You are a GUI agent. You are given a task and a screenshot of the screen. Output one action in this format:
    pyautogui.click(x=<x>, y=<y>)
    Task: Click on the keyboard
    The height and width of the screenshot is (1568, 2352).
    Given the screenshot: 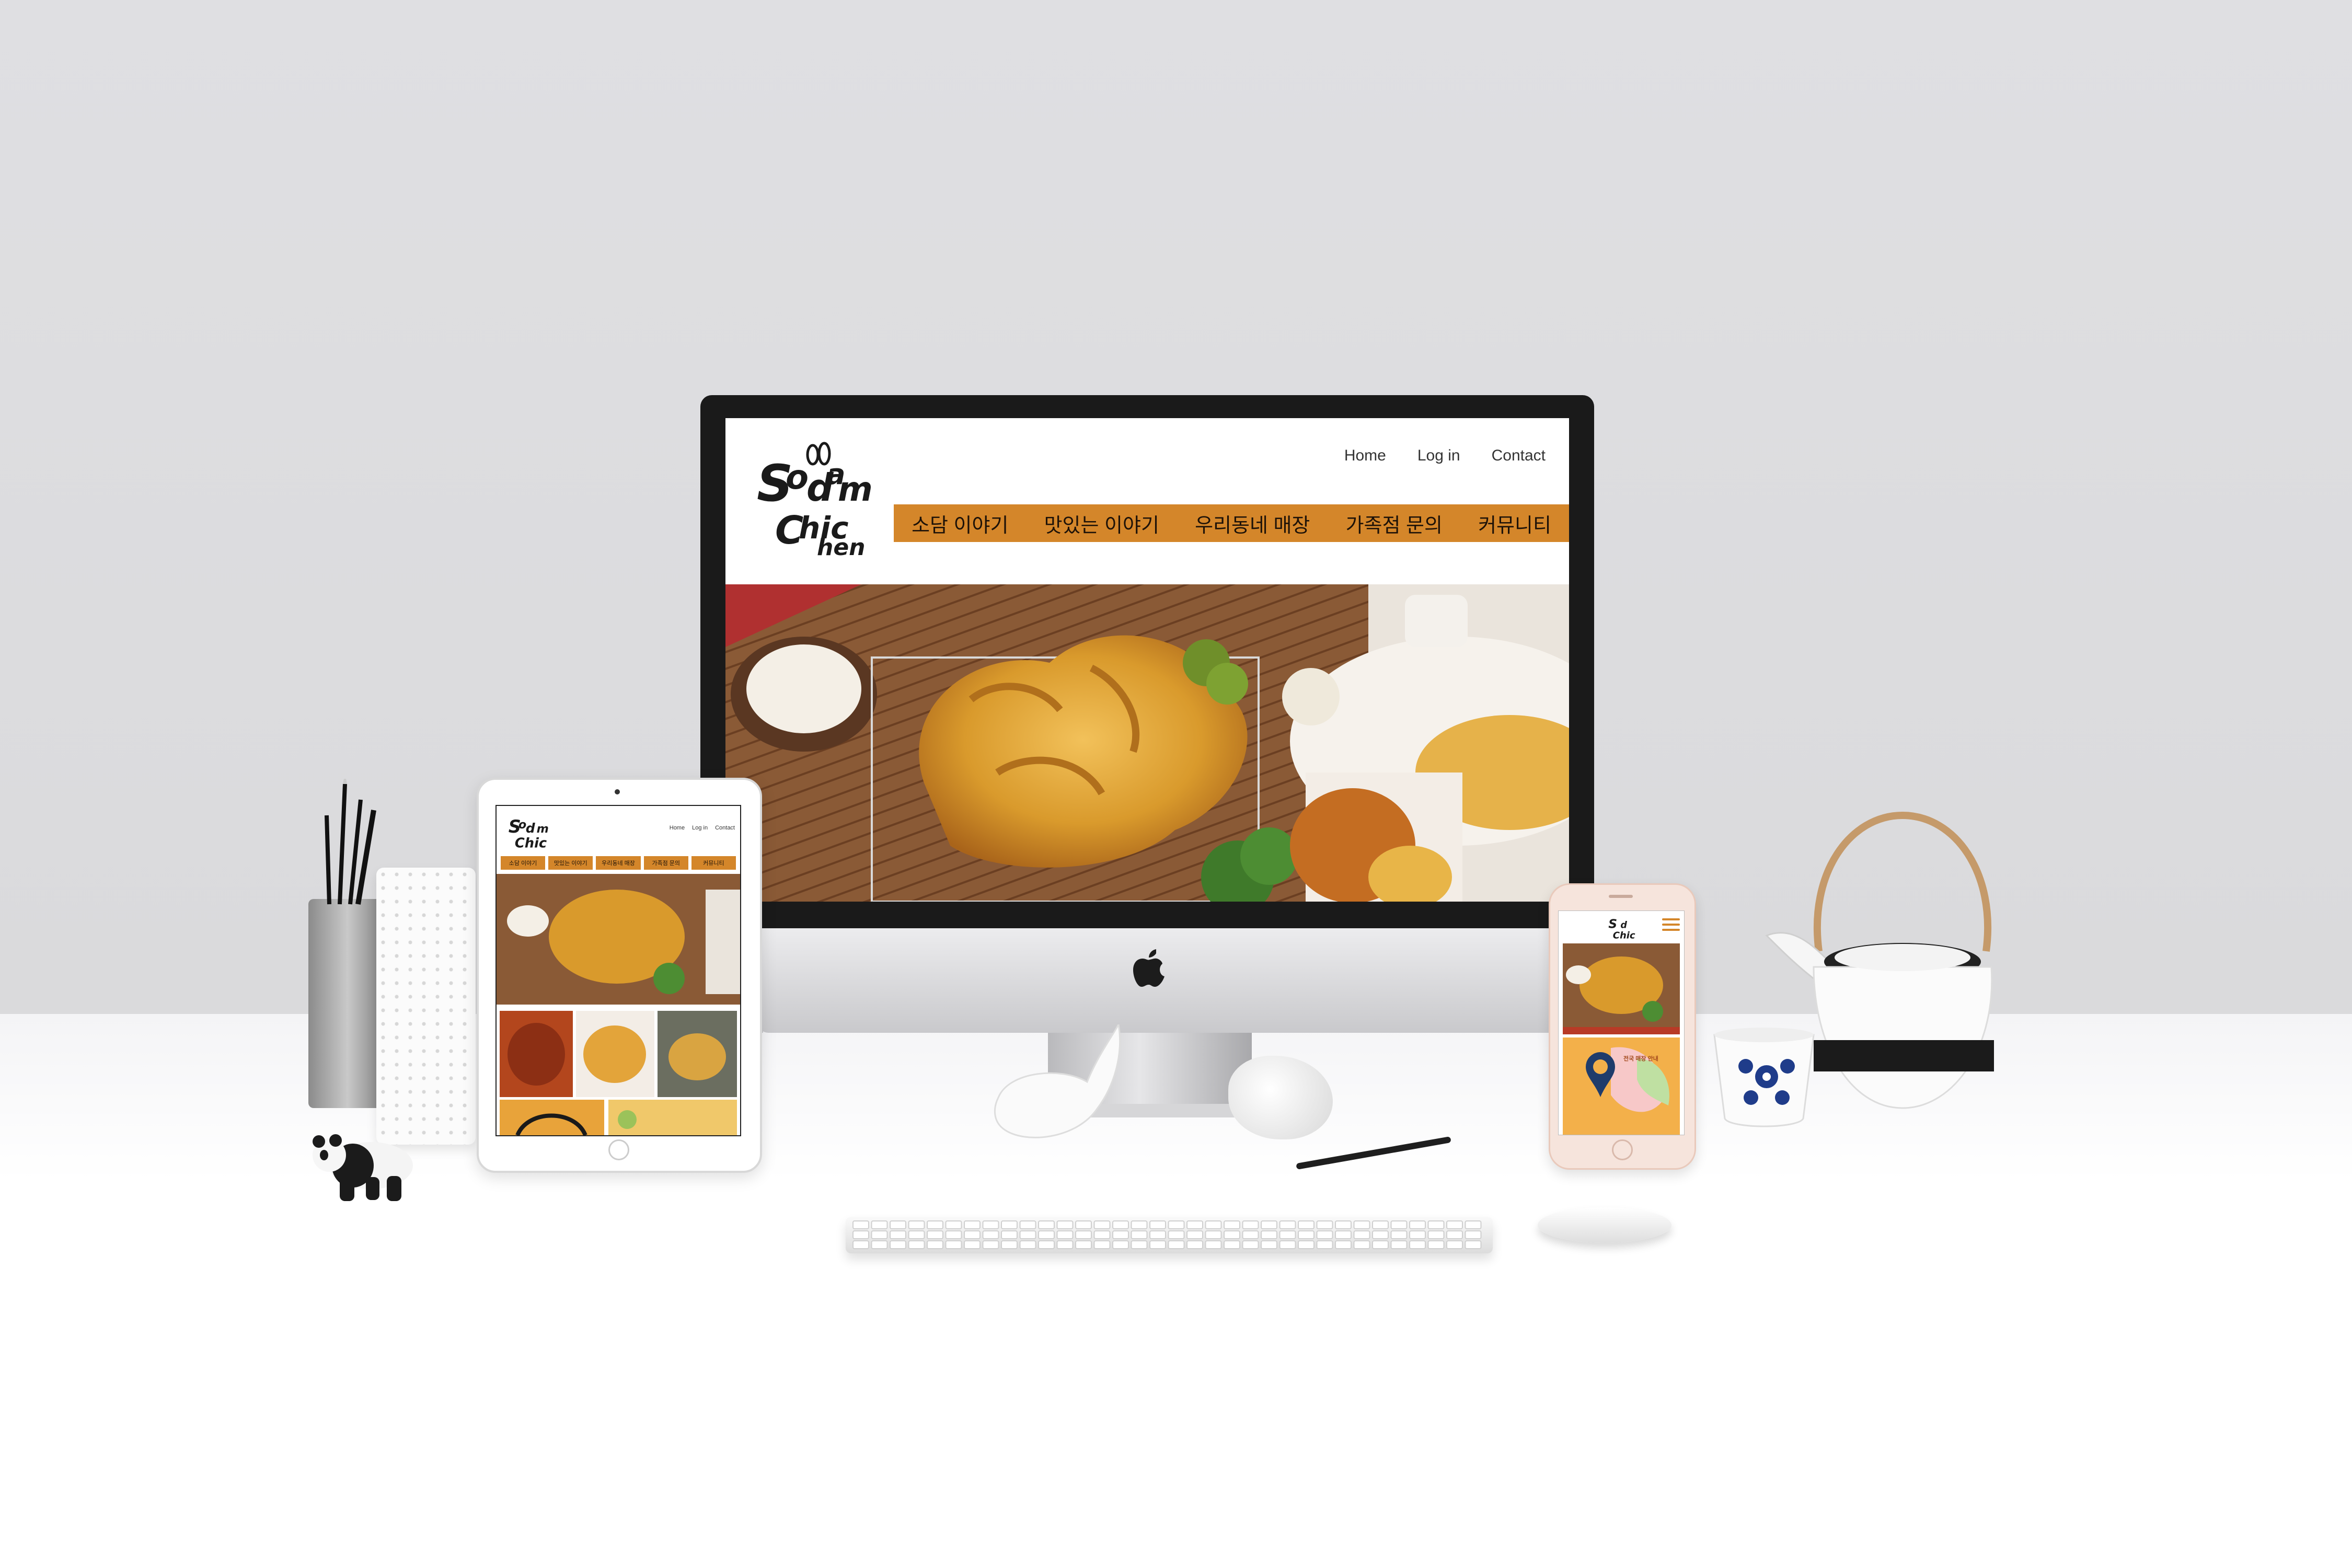 What is the action you would take?
    pyautogui.click(x=1169, y=1235)
    